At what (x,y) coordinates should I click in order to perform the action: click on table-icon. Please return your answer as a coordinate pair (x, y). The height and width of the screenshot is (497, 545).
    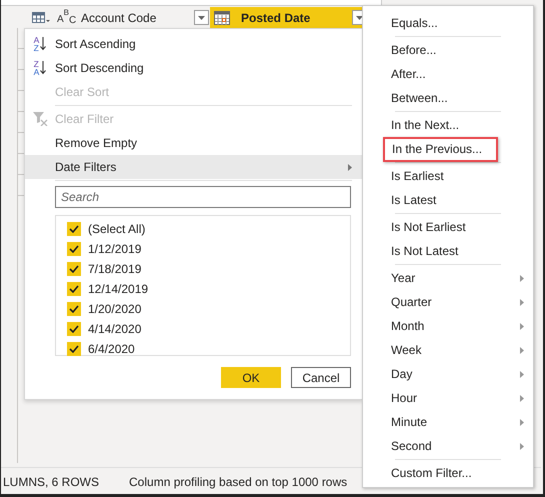
    Looking at the image, I should click on (41, 18).